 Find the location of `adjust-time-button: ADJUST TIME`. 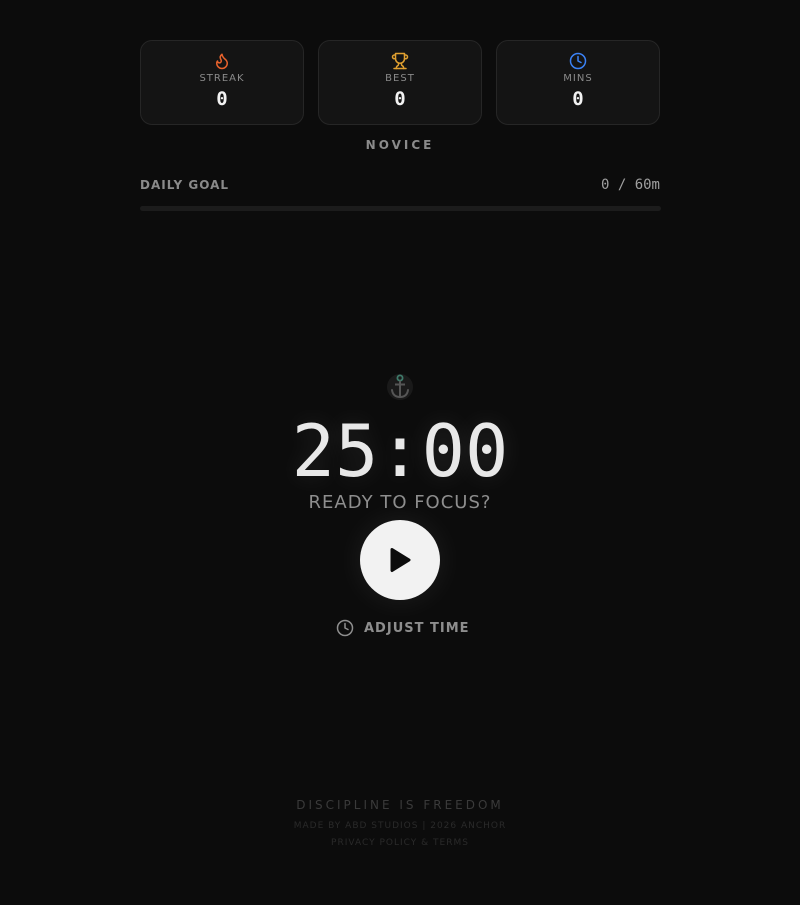

adjust-time-button: ADJUST TIME is located at coordinates (403, 628).